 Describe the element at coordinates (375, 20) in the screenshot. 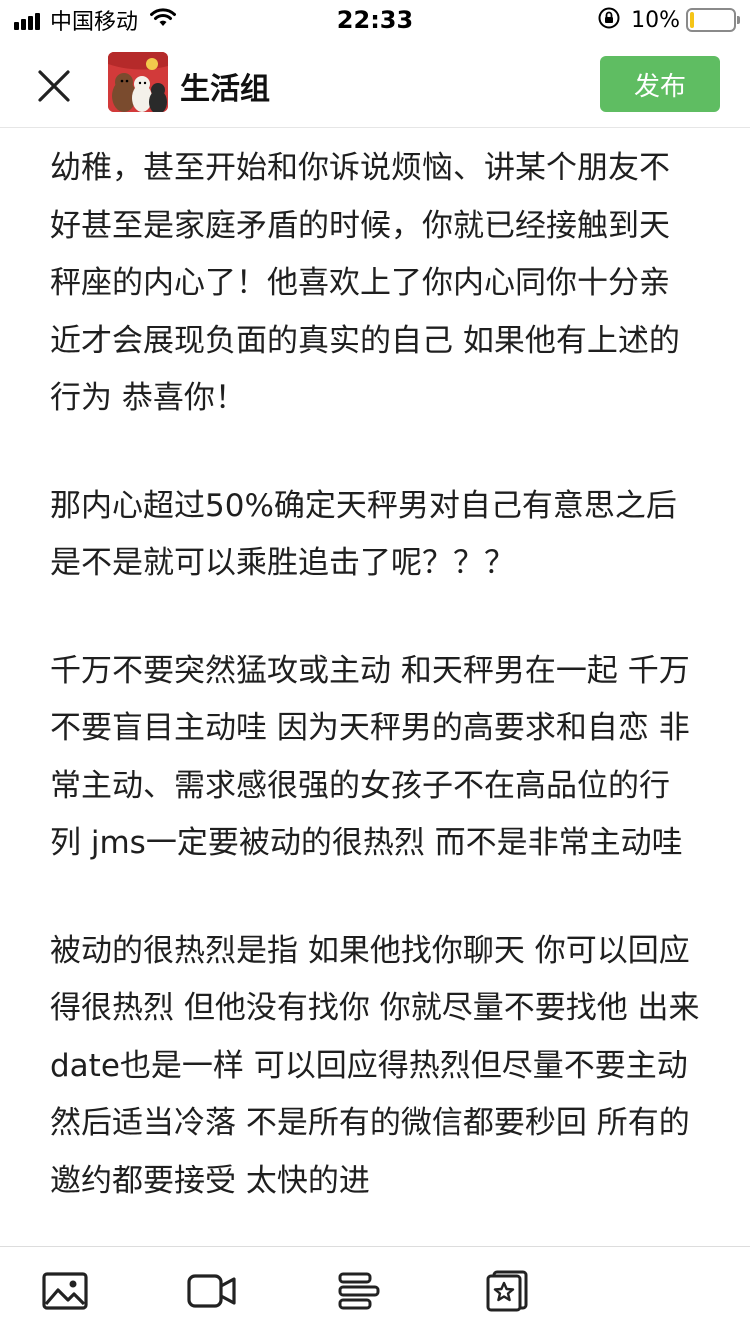

I see `status-bar: 中国移动 22:33 10%` at that location.